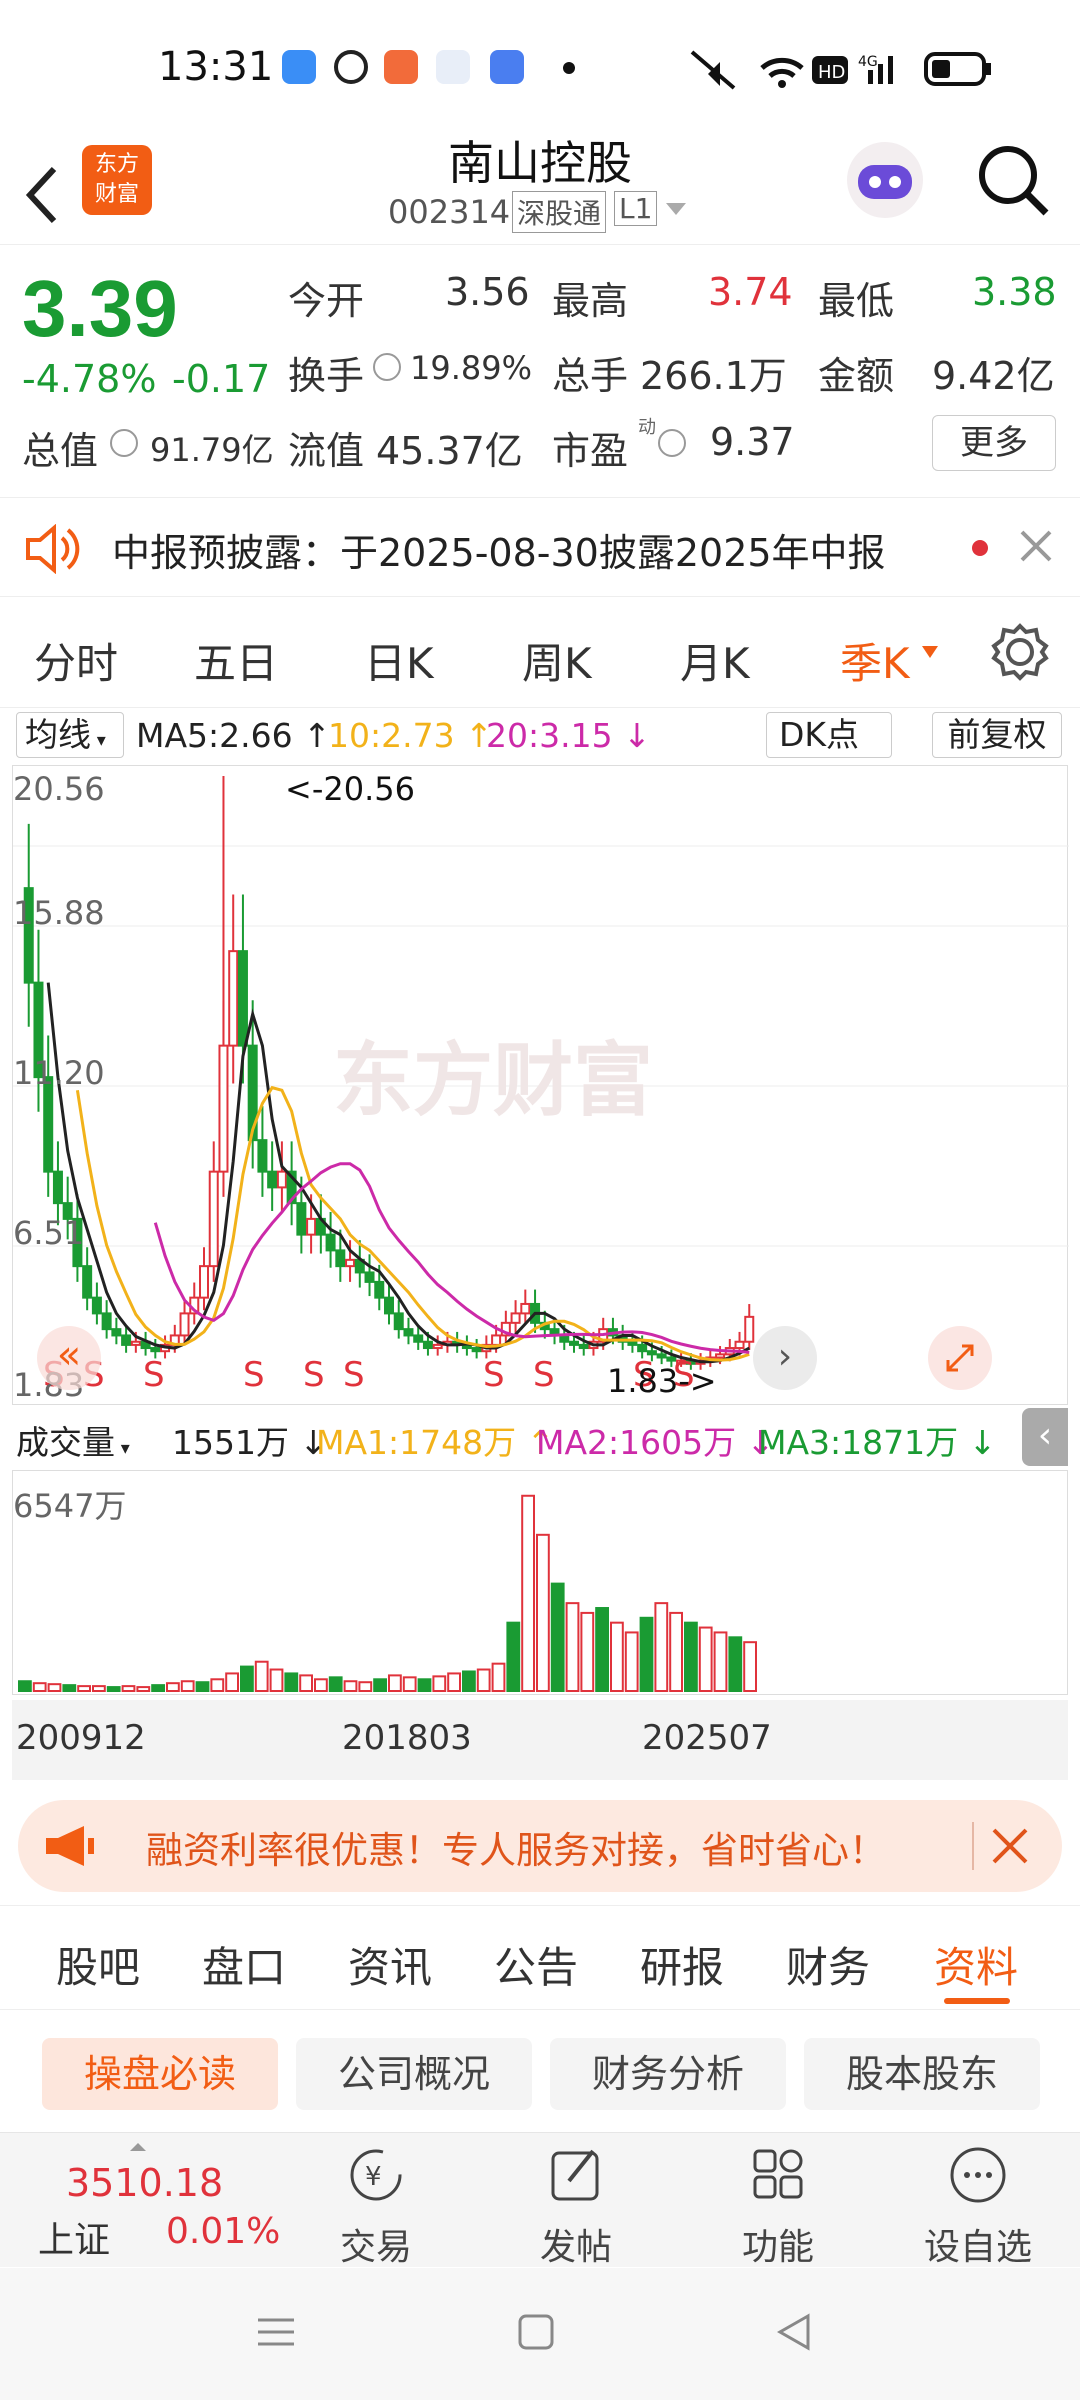 The width and height of the screenshot is (1080, 2400). What do you see at coordinates (76, 660) in the screenshot?
I see `tab-intraday: 分时` at bounding box center [76, 660].